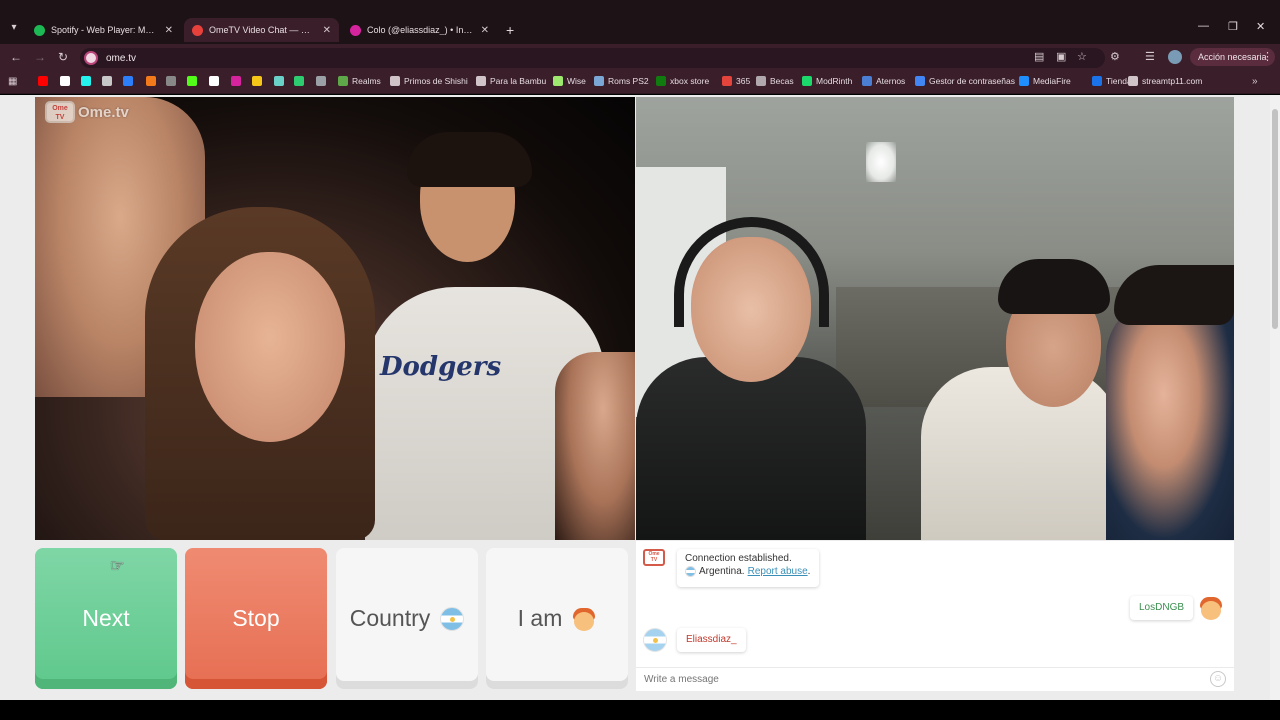  What do you see at coordinates (1061, 56) in the screenshot?
I see `install-app-icon: ▣` at bounding box center [1061, 56].